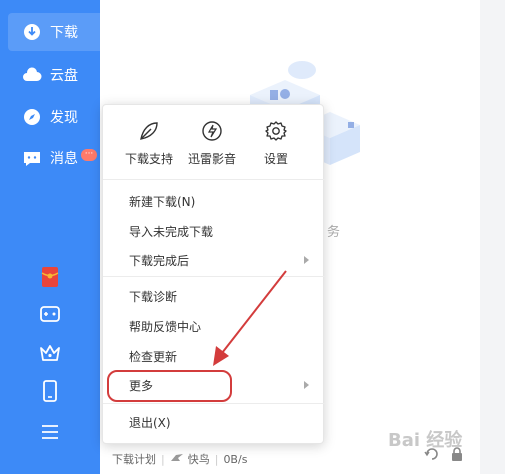 Image resolution: width=505 pixels, height=474 pixels. What do you see at coordinates (250, 318) in the screenshot?
I see `annotation-arrow` at bounding box center [250, 318].